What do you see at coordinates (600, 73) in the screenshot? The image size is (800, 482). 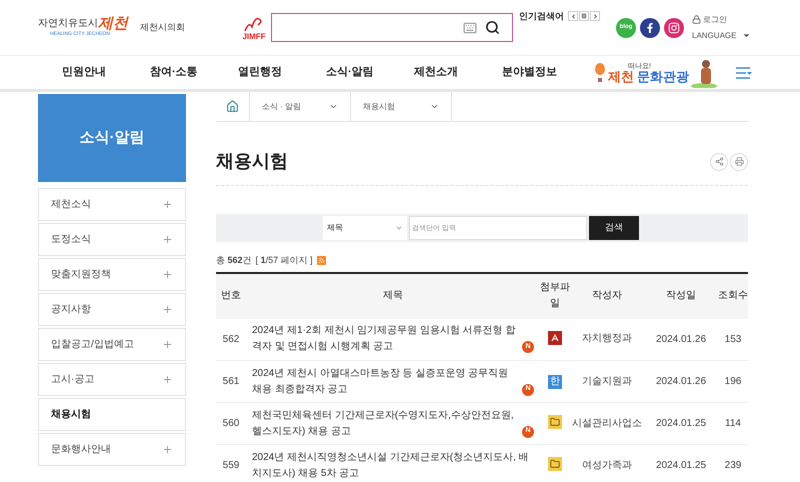 I see `balloon-icon` at bounding box center [600, 73].